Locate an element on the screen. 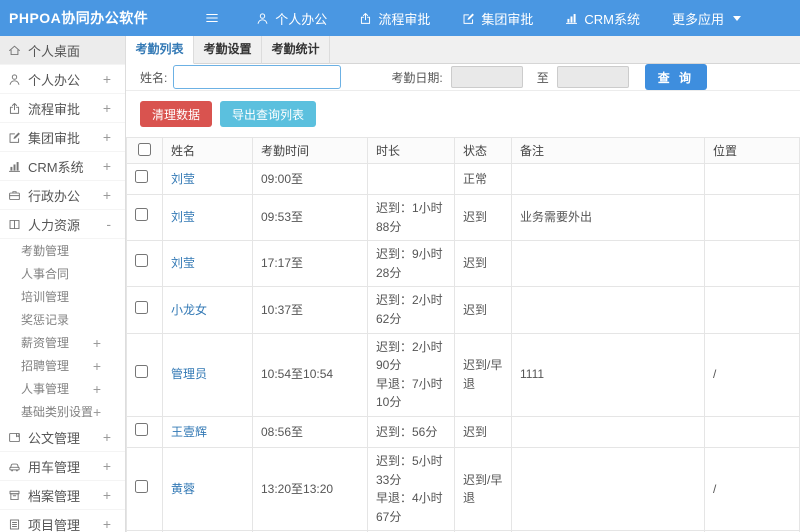 Image resolution: width=800 pixels, height=532 pixels. sidebar-subitem-training-mgmt: 培训管理 is located at coordinates (62, 296).